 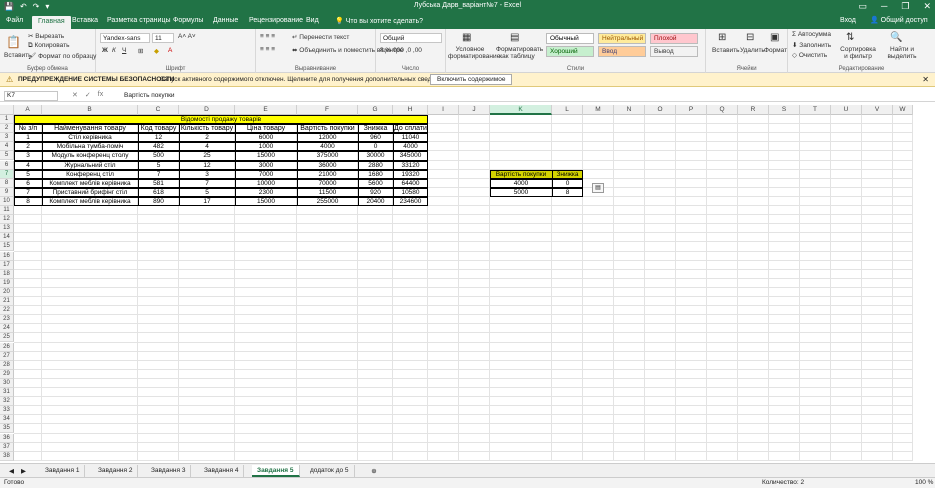 What do you see at coordinates (375, 110) in the screenshot?
I see `column-header-G: G` at bounding box center [375, 110].